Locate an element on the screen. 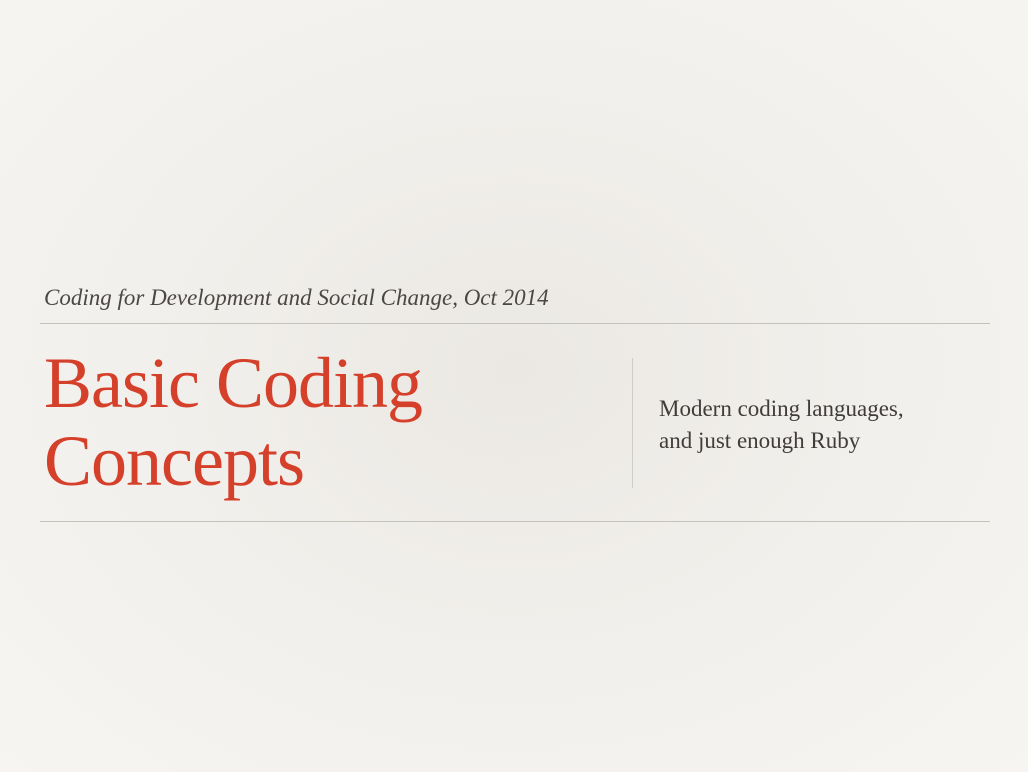  slide-subtitle-line-2: and just enough Ruby is located at coordinates (760, 440).